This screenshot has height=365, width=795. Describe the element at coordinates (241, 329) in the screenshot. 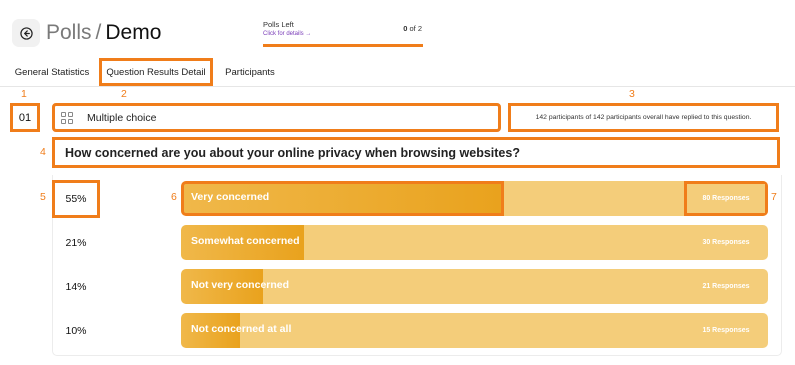

I see `result-option-label: Not concerned at all` at that location.